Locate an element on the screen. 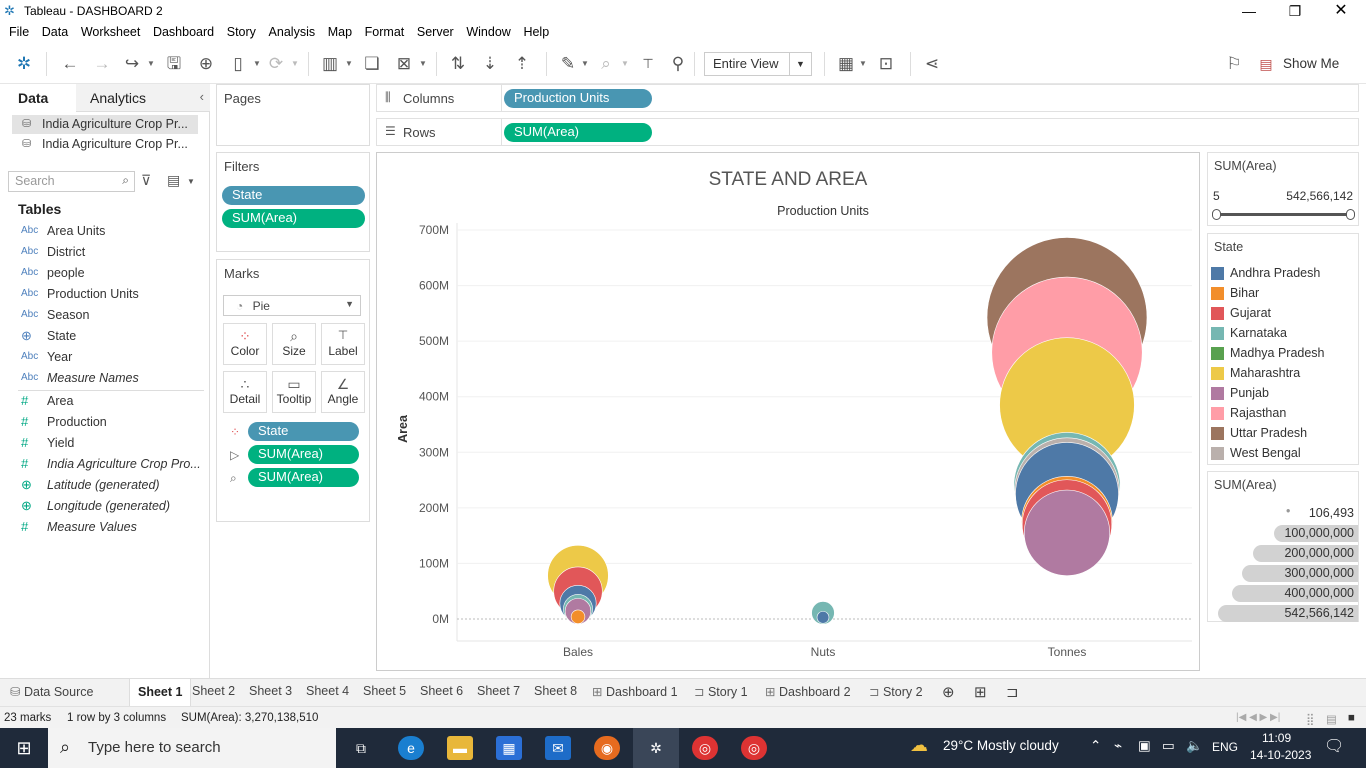 The image size is (1366, 768). menu-server: Server is located at coordinates (435, 30).